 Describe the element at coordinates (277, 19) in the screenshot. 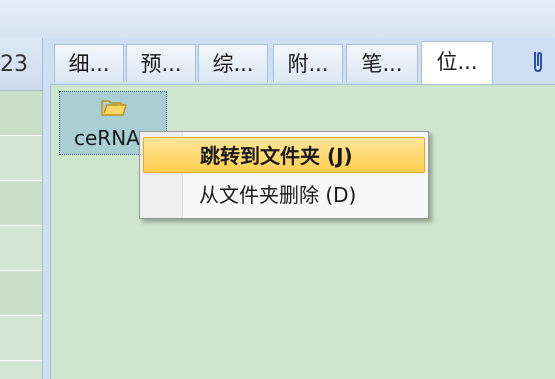

I see `top-strip` at that location.